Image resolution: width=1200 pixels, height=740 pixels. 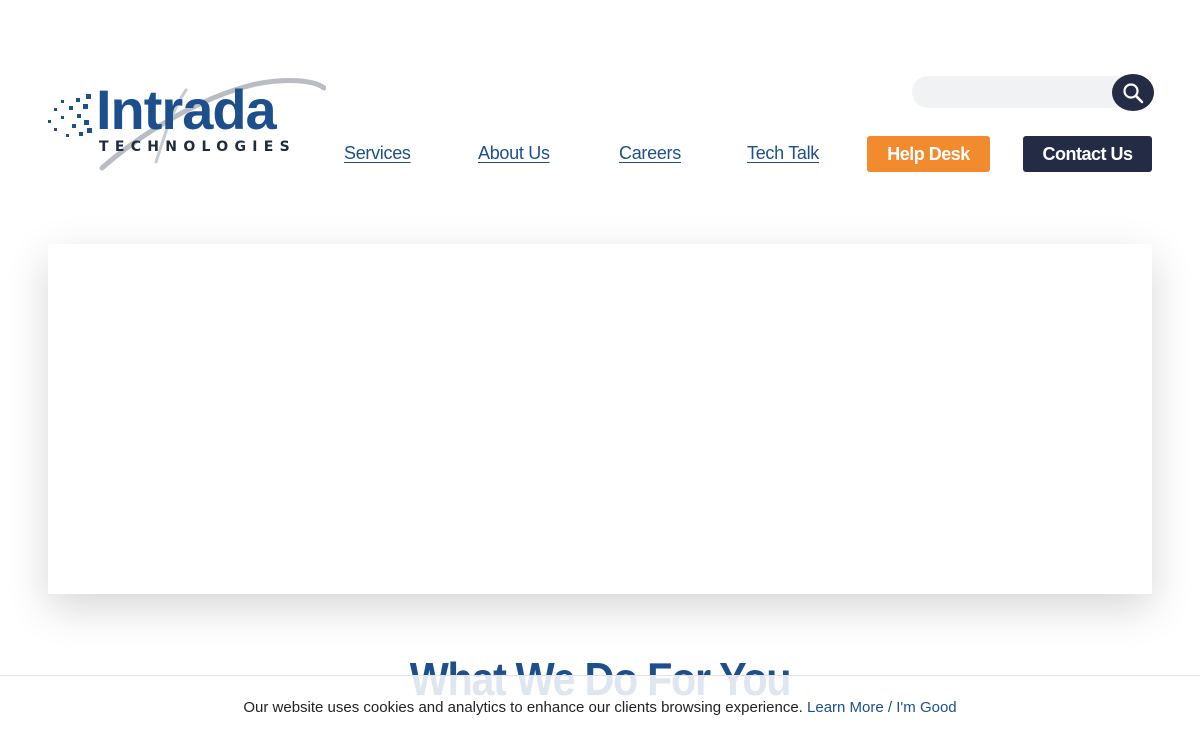 I want to click on nav-link-services: Services, so click(x=377, y=153).